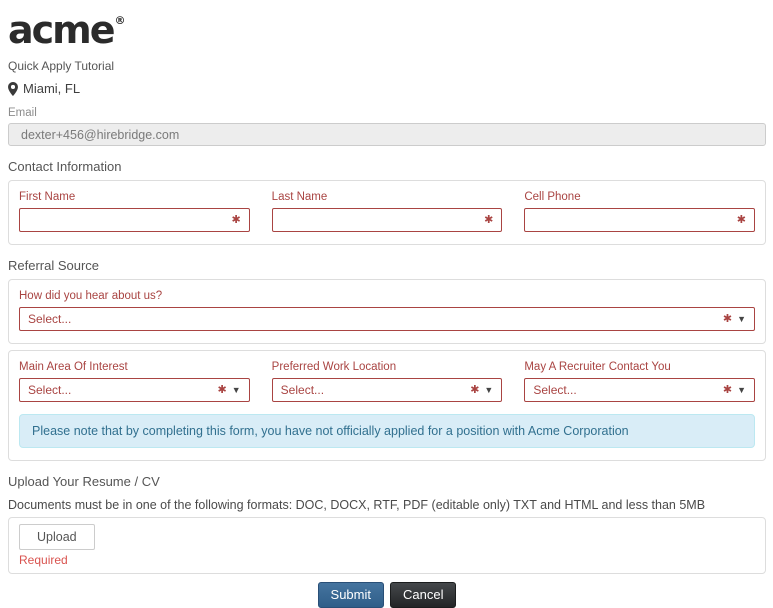 Image resolution: width=773 pixels, height=608 pixels. I want to click on job-location: Miami, FL, so click(387, 88).